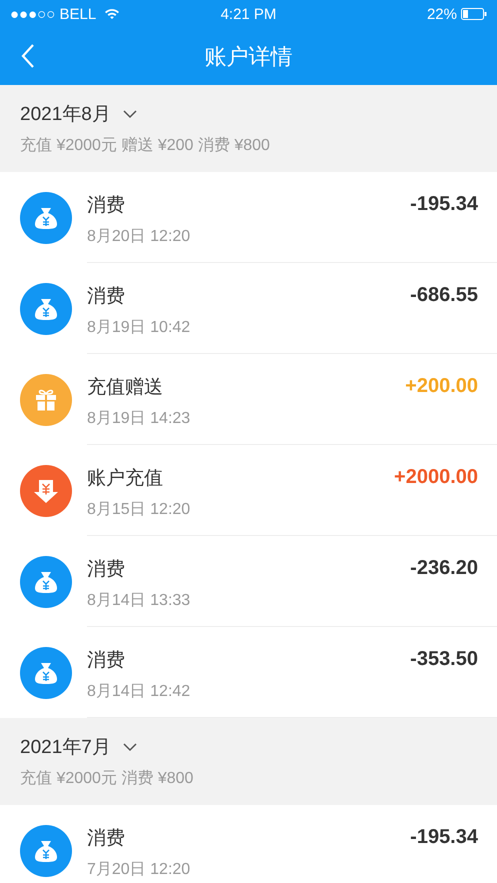  What do you see at coordinates (125, 388) in the screenshot?
I see `record-title: 充值赠送` at bounding box center [125, 388].